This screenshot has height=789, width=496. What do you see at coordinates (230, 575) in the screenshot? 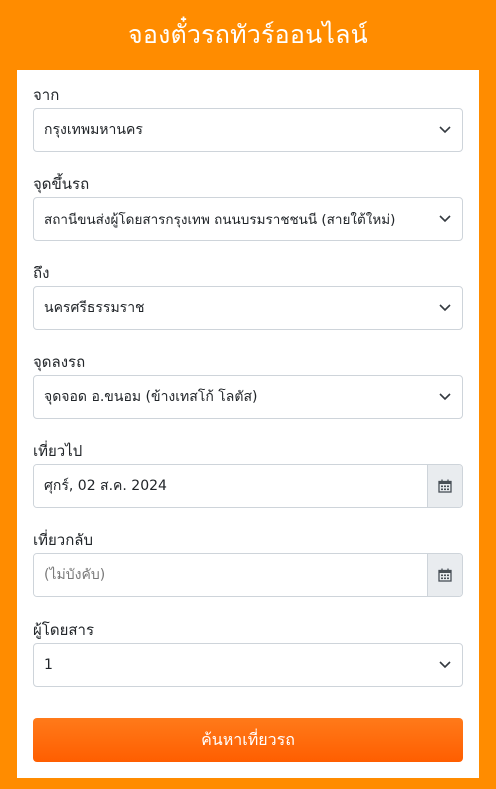
I see `return-date-input` at bounding box center [230, 575].